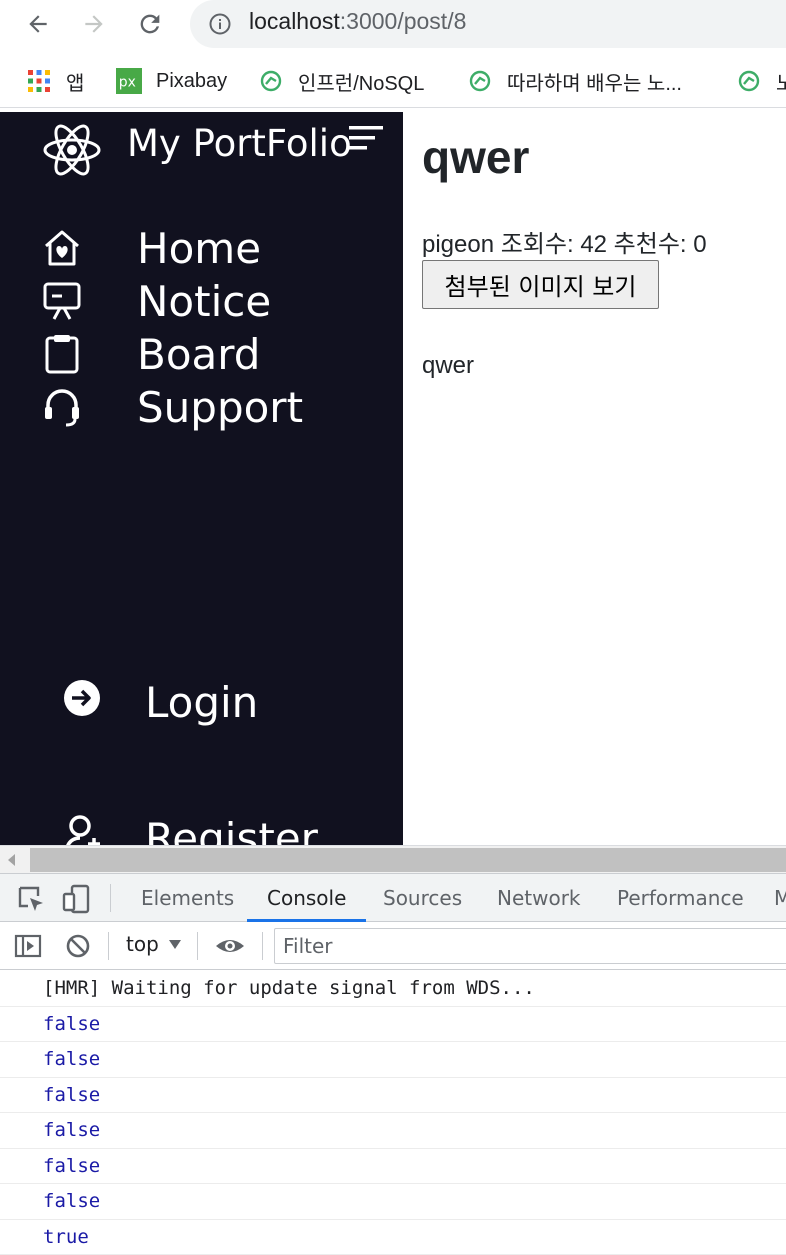 The image size is (786, 1255). I want to click on brand-title: My PortFolio, so click(239, 143).